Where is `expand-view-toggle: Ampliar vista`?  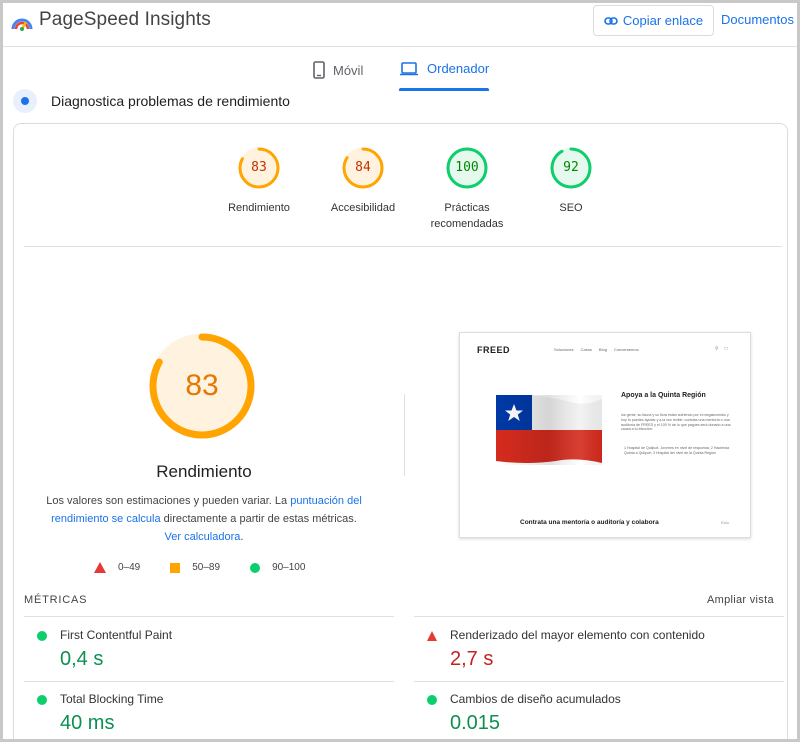 expand-view-toggle: Ampliar vista is located at coordinates (740, 600).